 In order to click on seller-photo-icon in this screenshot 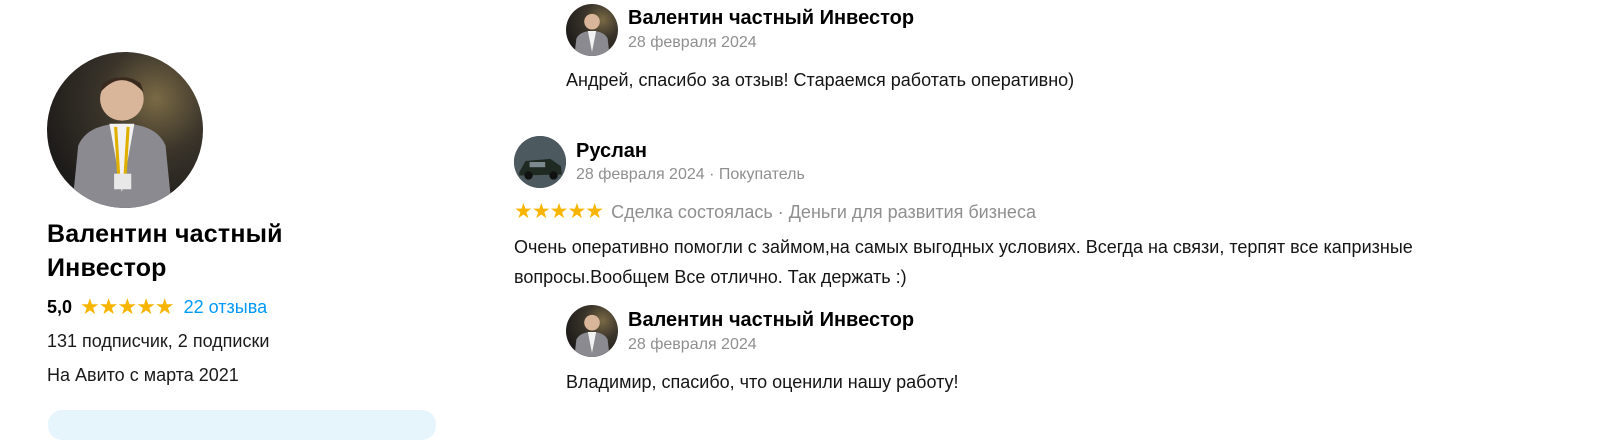, I will do `click(121, 142)`.